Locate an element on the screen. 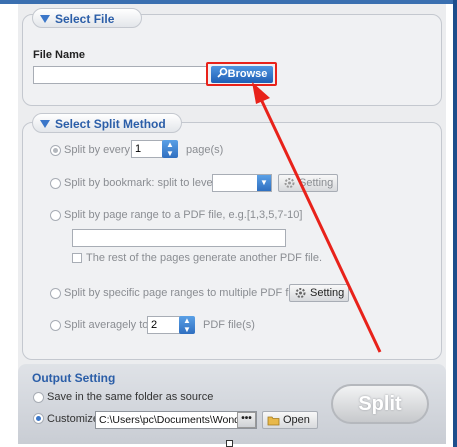 This screenshot has width=457, height=447. bookmark-setting-button: Setting is located at coordinates (308, 183).